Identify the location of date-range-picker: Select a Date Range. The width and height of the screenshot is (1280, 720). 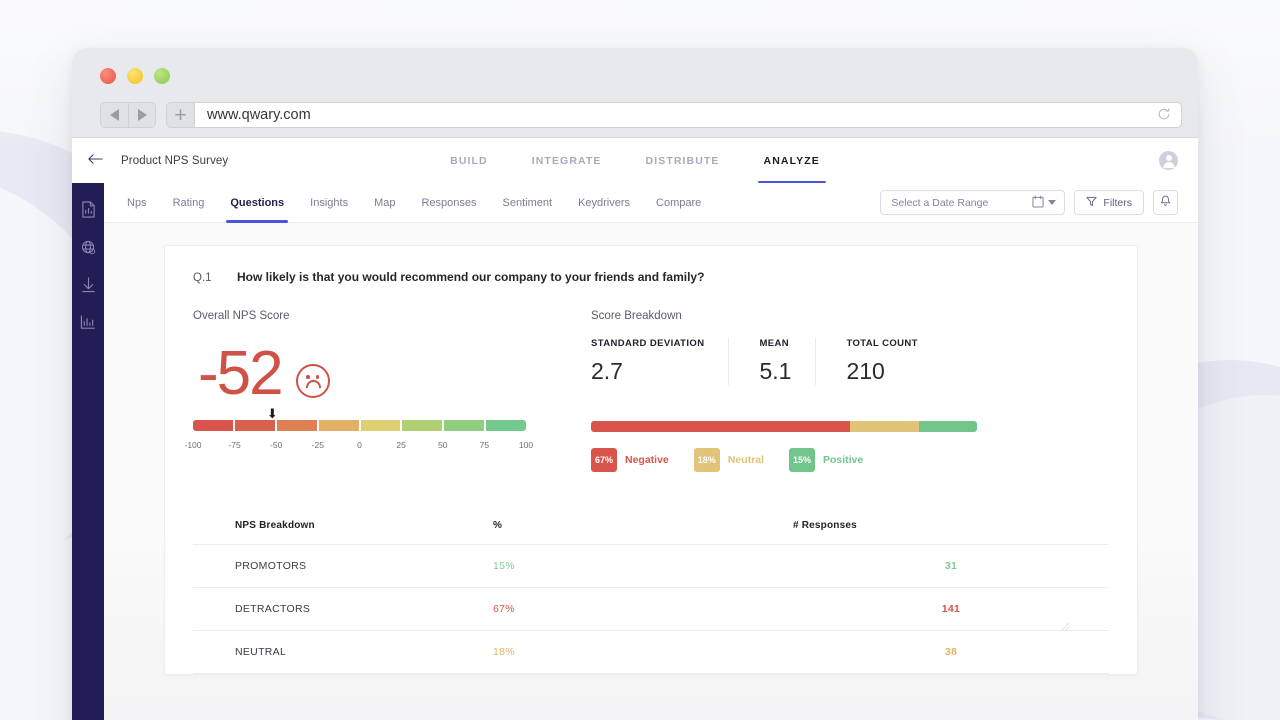
(973, 202).